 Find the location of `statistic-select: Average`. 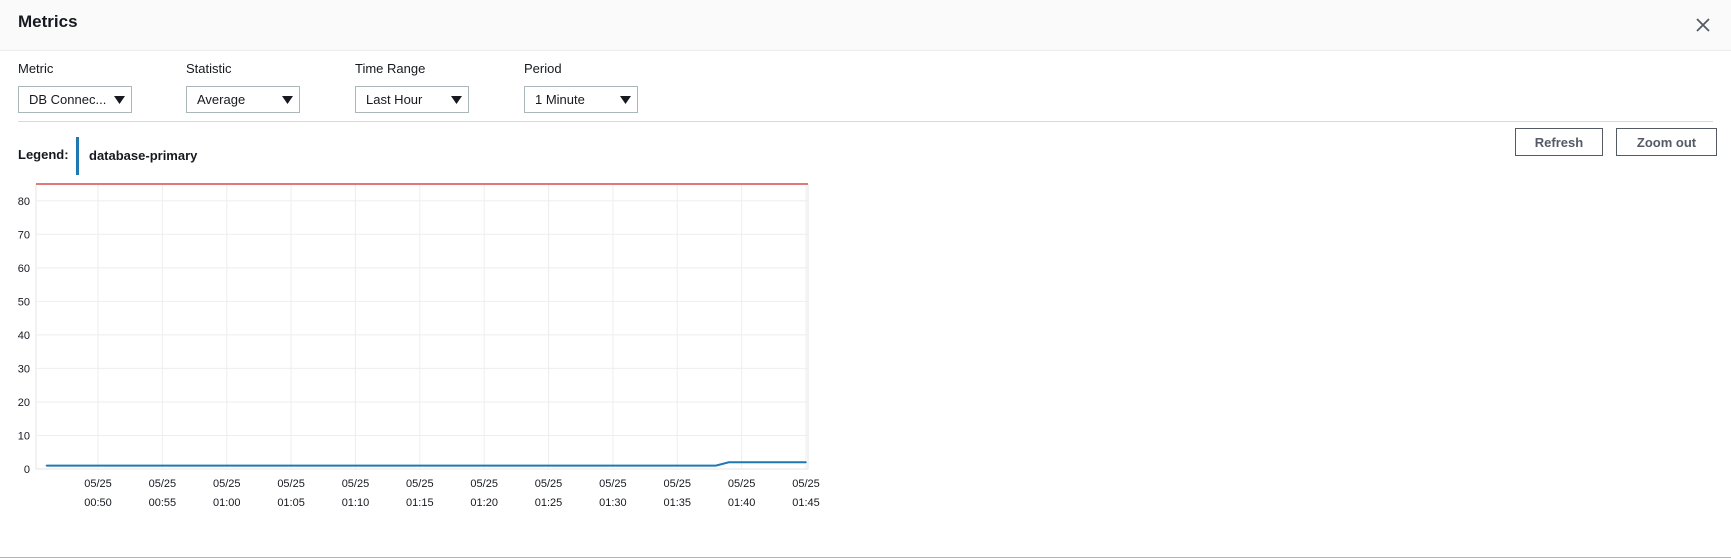

statistic-select: Average is located at coordinates (243, 99).